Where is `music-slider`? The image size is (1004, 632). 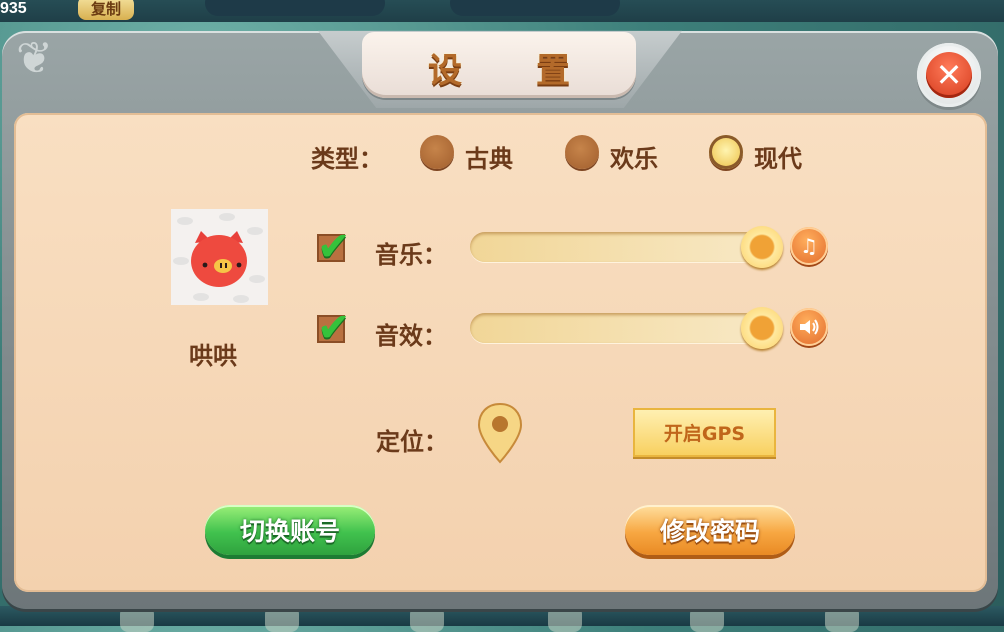
music-slider is located at coordinates (625, 247).